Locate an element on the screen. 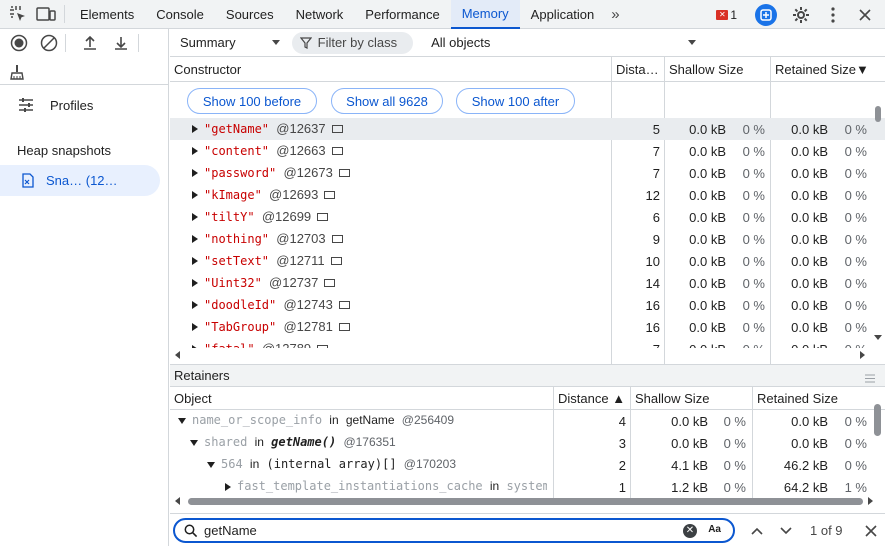 Image resolution: width=885 pixels, height=546 pixels. column-distance-sorted: Distance ▲ is located at coordinates (592, 398).